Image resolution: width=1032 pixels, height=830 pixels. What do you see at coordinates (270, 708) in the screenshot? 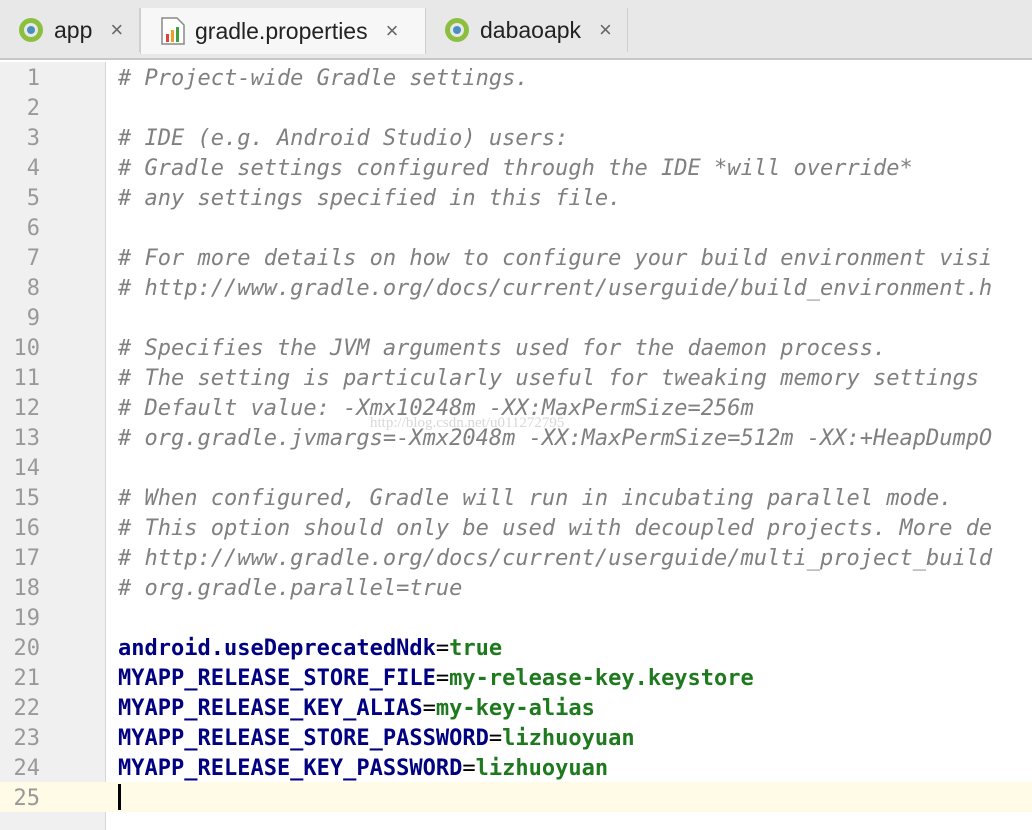
I see `property-key: MYAPP_RELEASE_KEY_ALIAS` at bounding box center [270, 708].